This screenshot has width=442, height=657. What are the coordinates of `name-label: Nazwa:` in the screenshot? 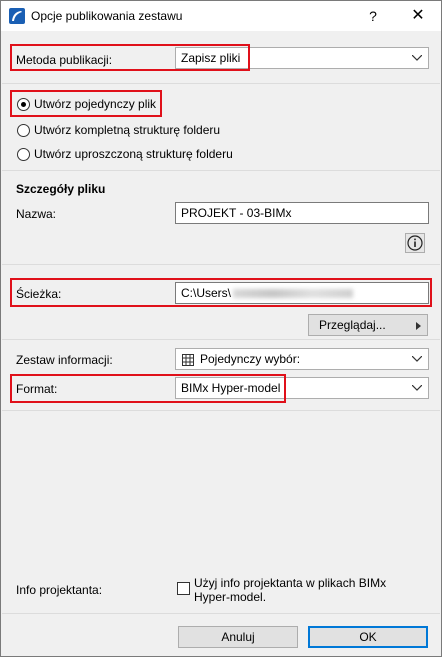 It's located at (36, 214).